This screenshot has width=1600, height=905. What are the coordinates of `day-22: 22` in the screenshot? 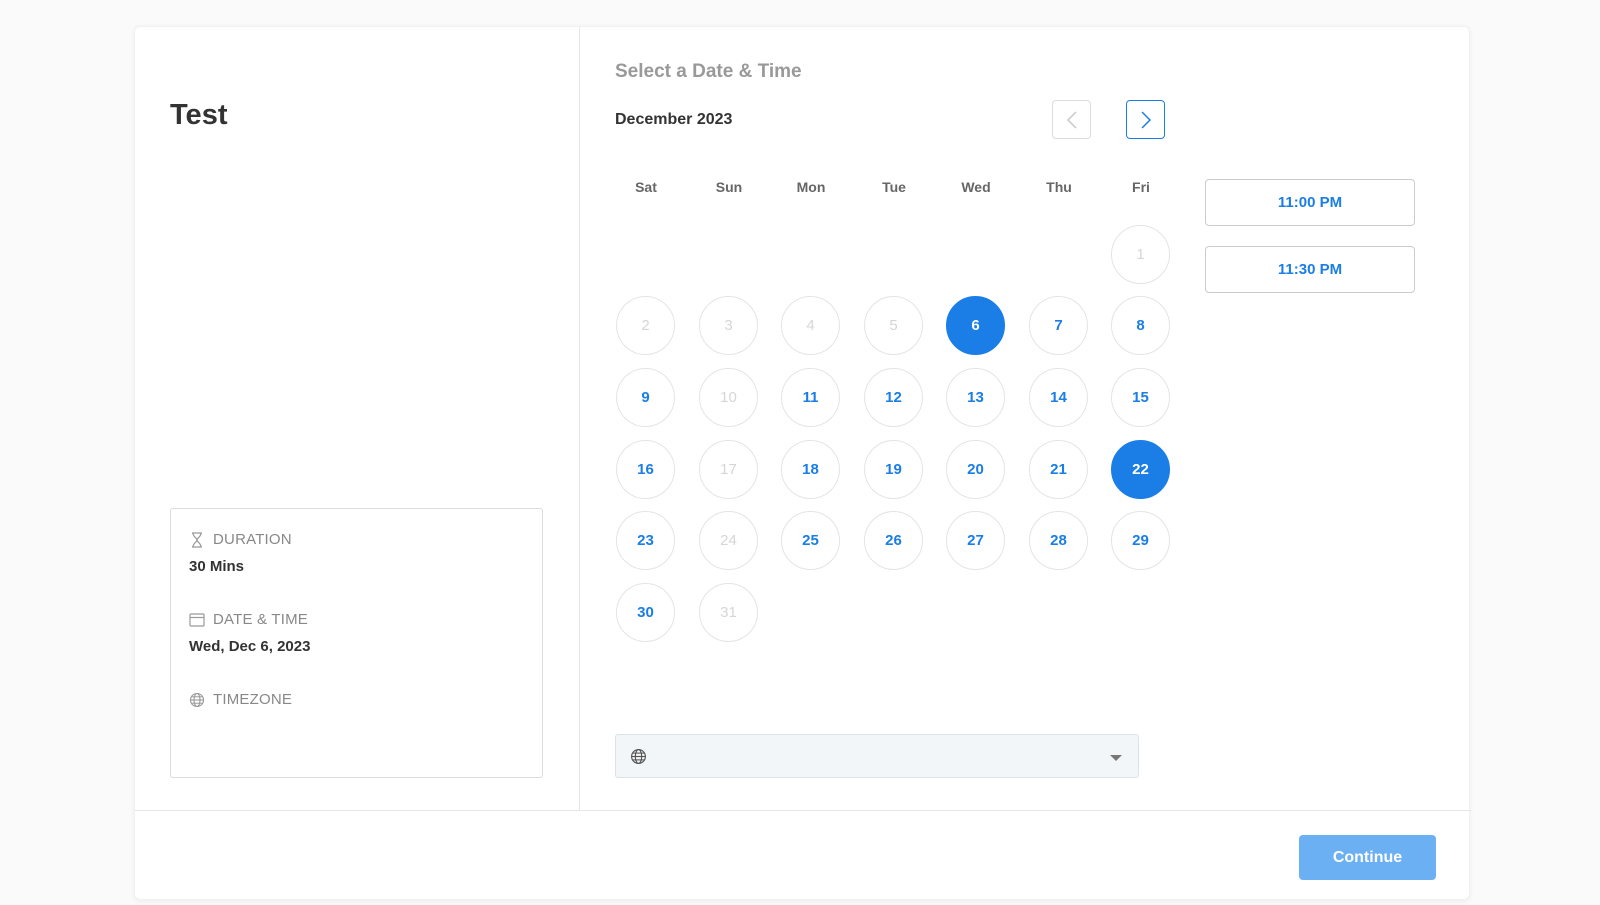 It's located at (1140, 469).